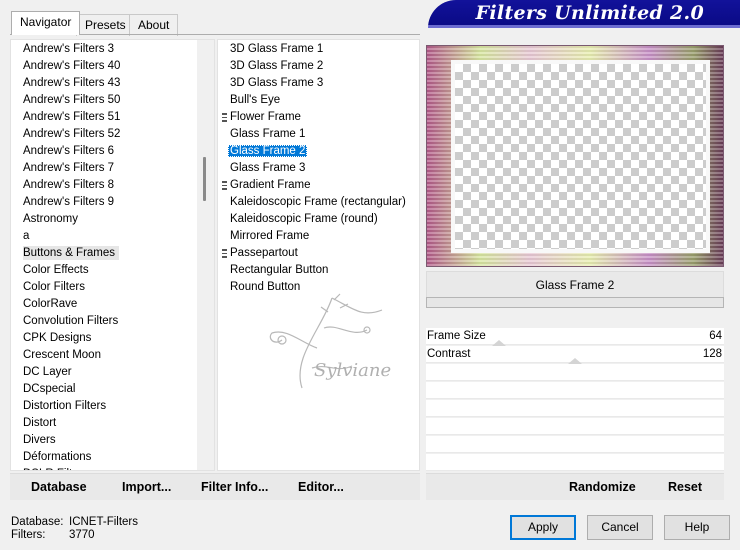 The height and width of the screenshot is (550, 740). I want to click on category-item: Déformations, so click(112, 457).